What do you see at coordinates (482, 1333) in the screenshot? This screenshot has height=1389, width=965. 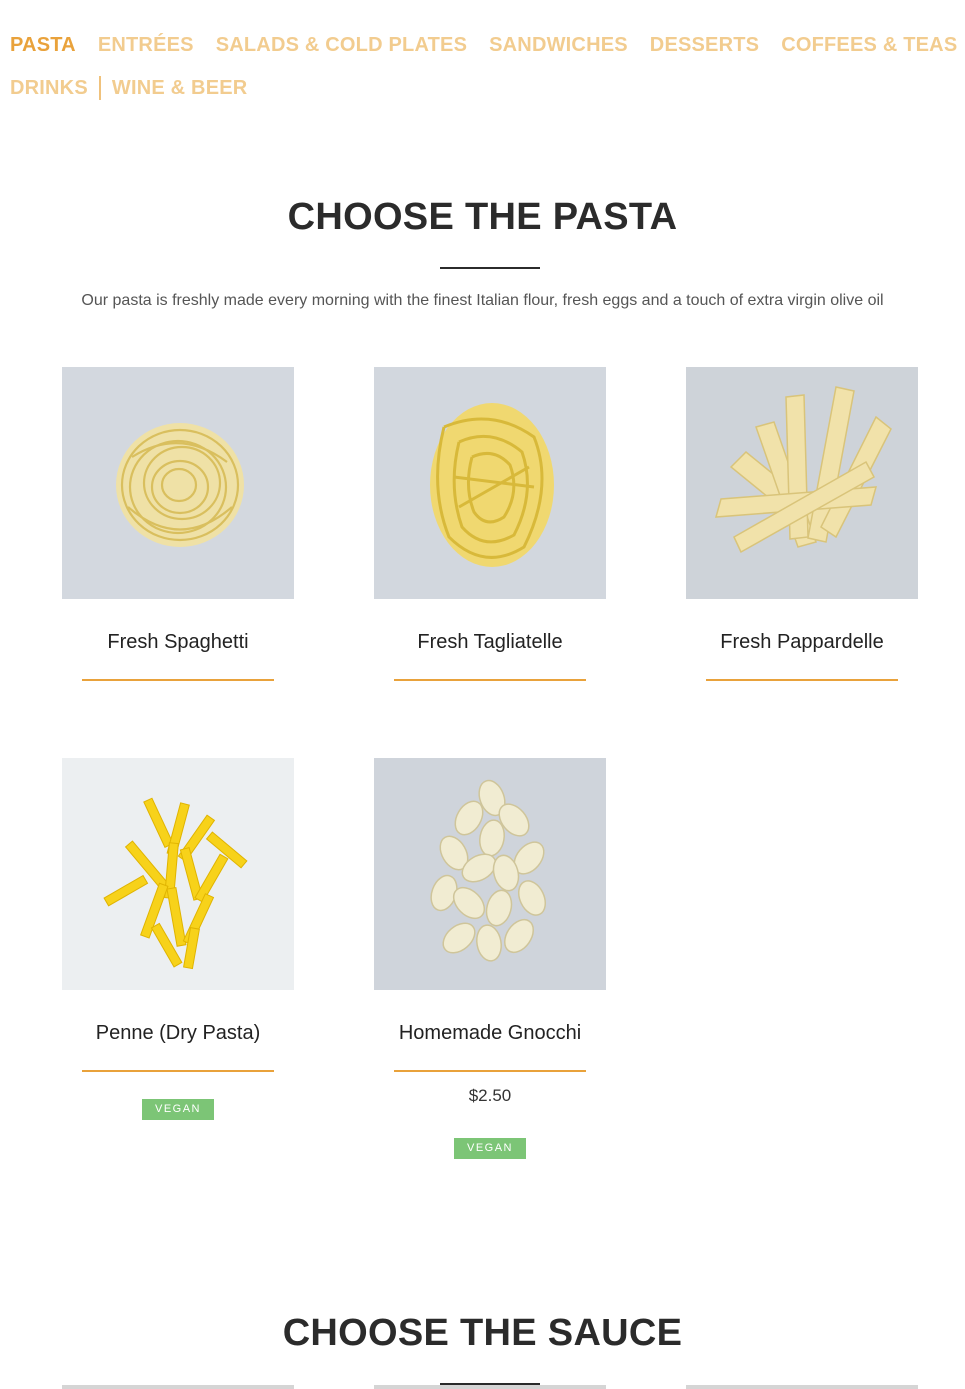 I see `sauce-section-title: CHOOSE THE SAUCE` at bounding box center [482, 1333].